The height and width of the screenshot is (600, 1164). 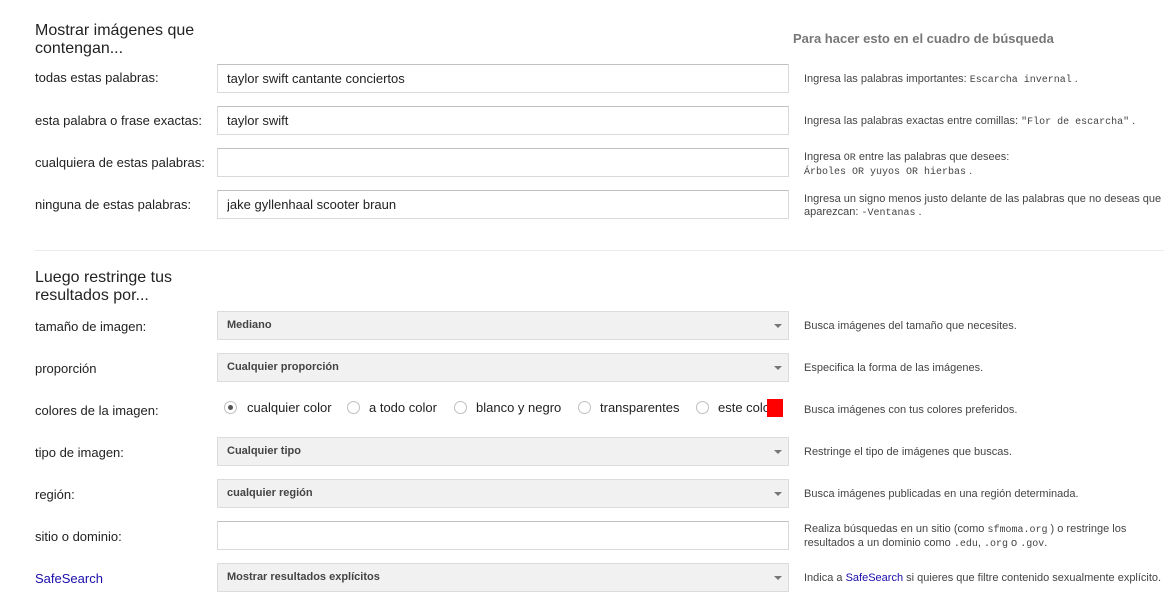 I want to click on section-divider, so click(x=599, y=250).